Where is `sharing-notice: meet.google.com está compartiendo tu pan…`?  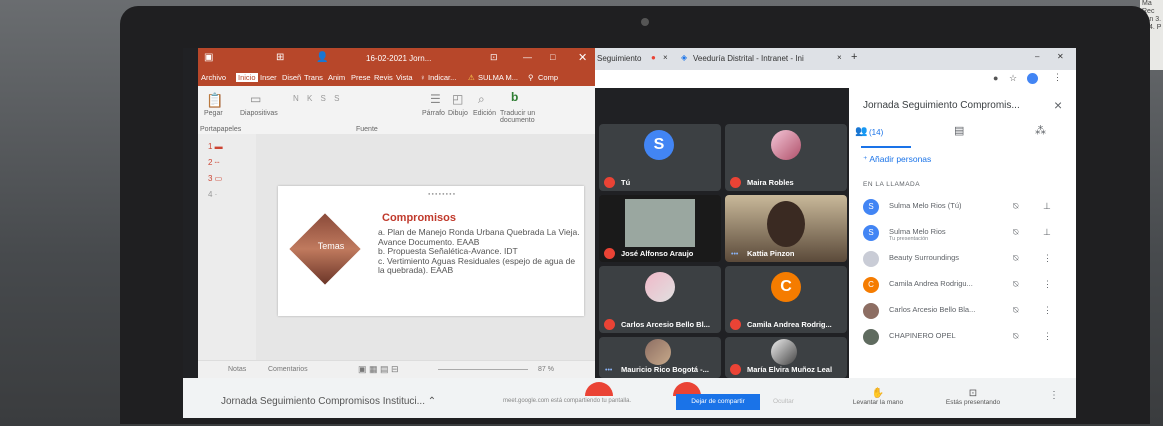 sharing-notice: meet.google.com está compartiendo tu pan… is located at coordinates (567, 401).